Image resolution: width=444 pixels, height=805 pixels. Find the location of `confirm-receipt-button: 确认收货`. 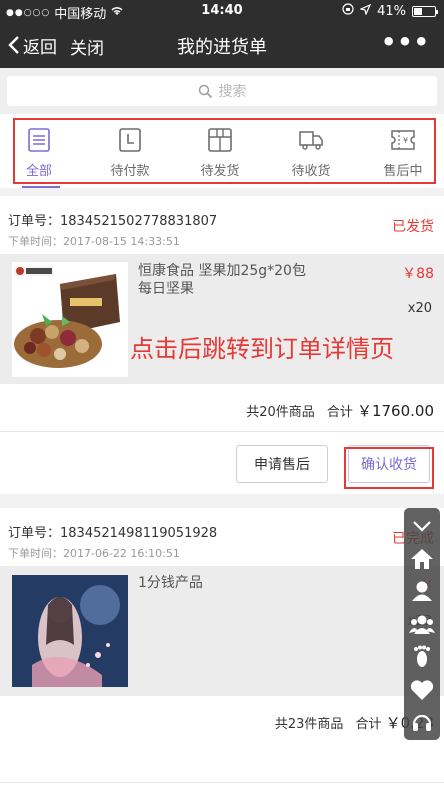

confirm-receipt-button: 确认收货 is located at coordinates (389, 464).